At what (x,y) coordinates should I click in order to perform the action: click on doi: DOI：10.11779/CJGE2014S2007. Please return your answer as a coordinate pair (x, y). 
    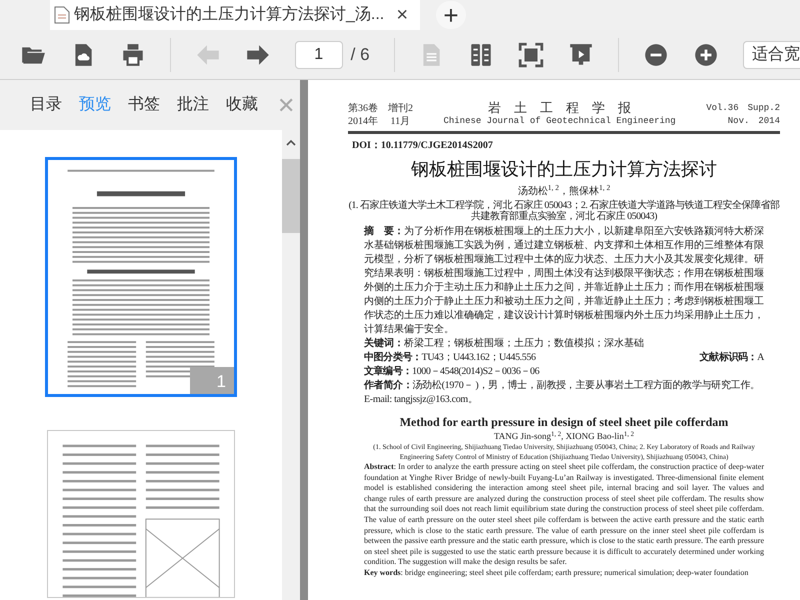
    Looking at the image, I should click on (423, 146).